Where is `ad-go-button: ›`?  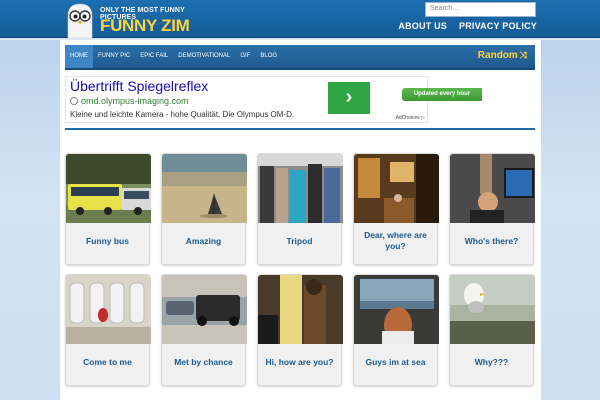 ad-go-button: › is located at coordinates (349, 98).